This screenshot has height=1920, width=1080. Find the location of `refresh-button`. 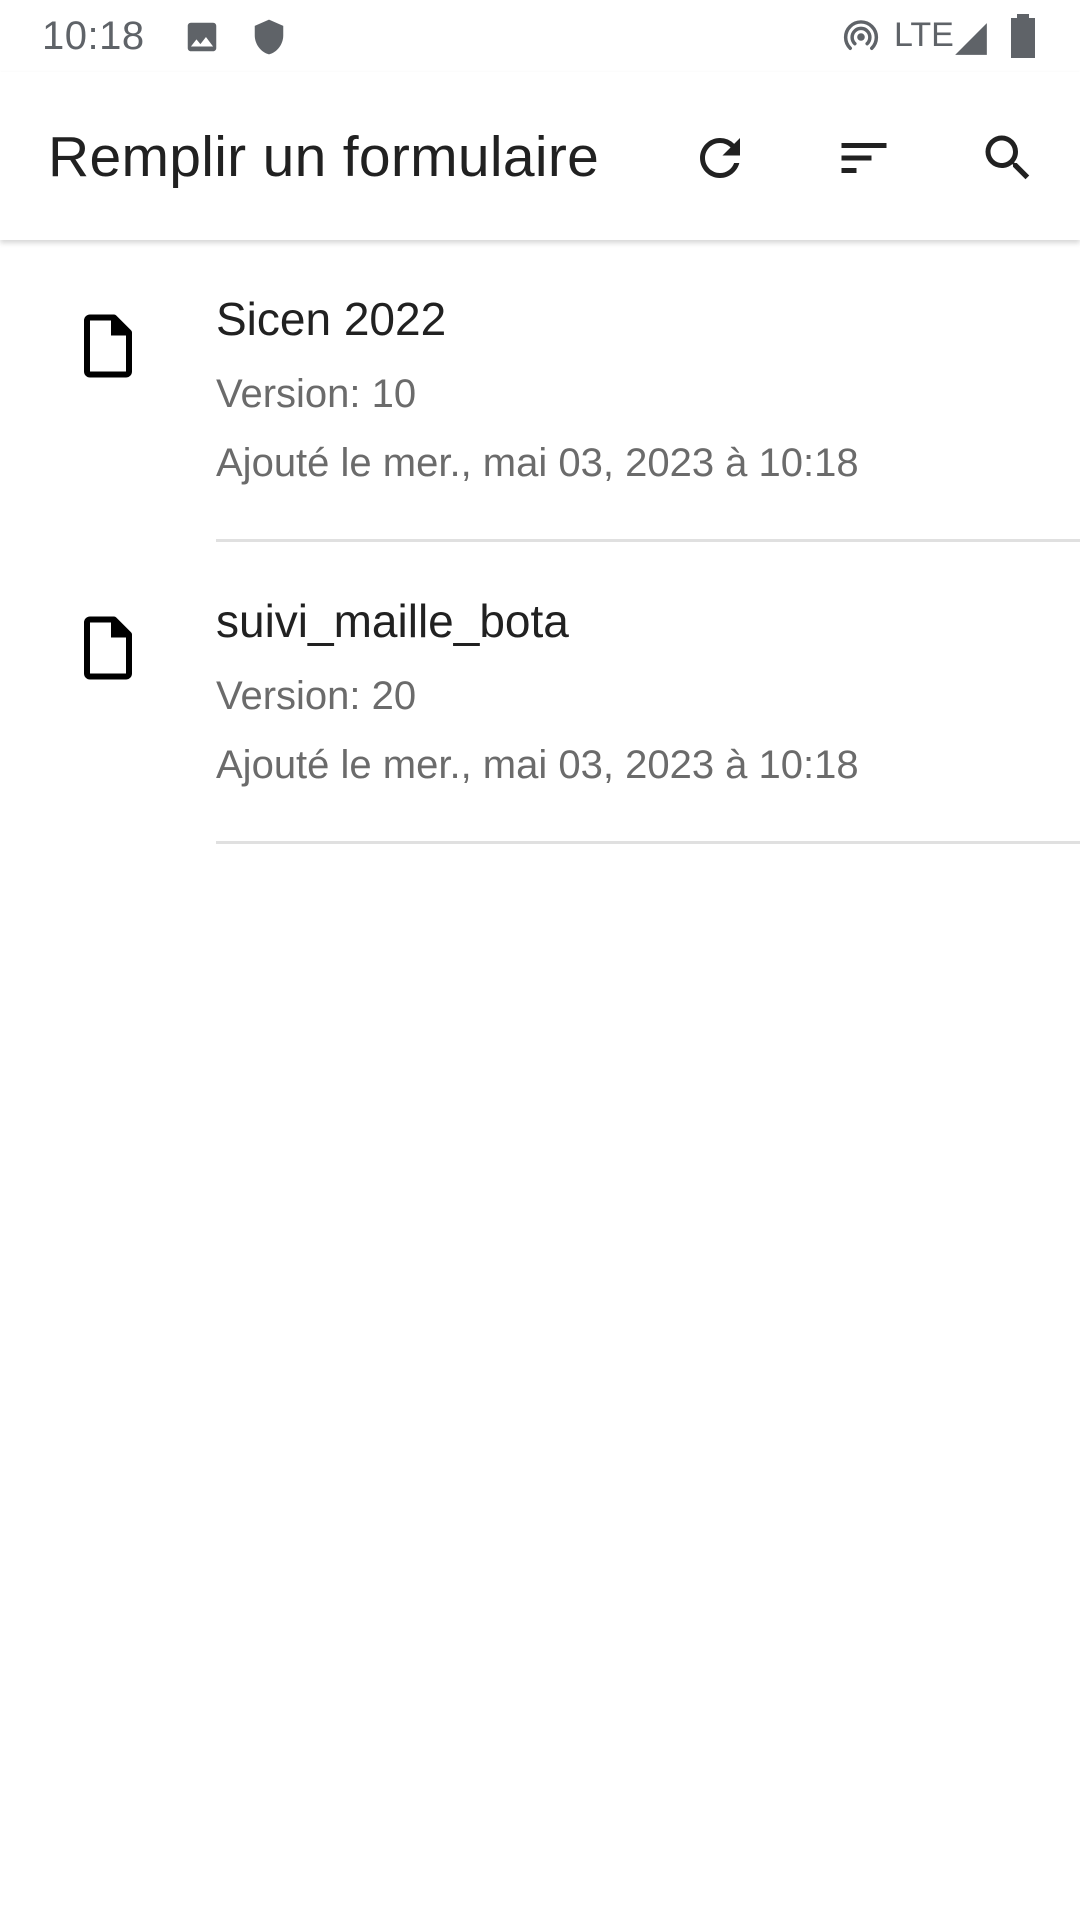

refresh-button is located at coordinates (720, 158).